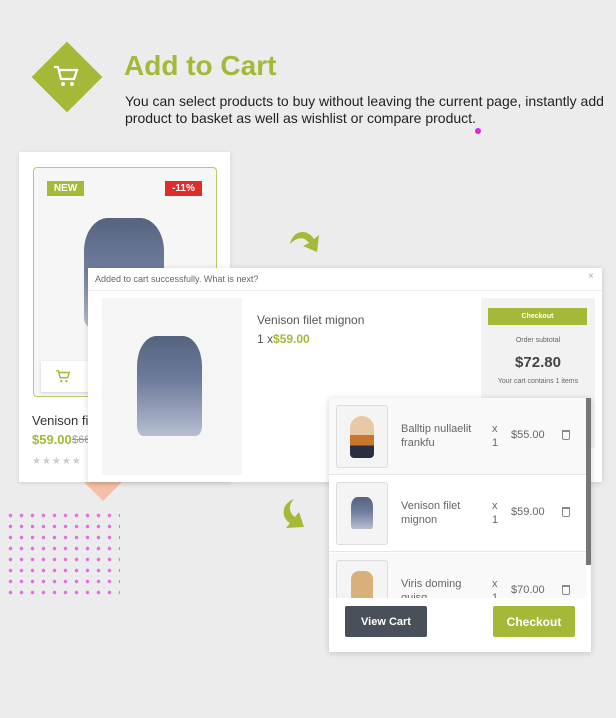 This screenshot has height=718, width=616. What do you see at coordinates (538, 340) in the screenshot?
I see `subtotal-label: Order subtotal` at bounding box center [538, 340].